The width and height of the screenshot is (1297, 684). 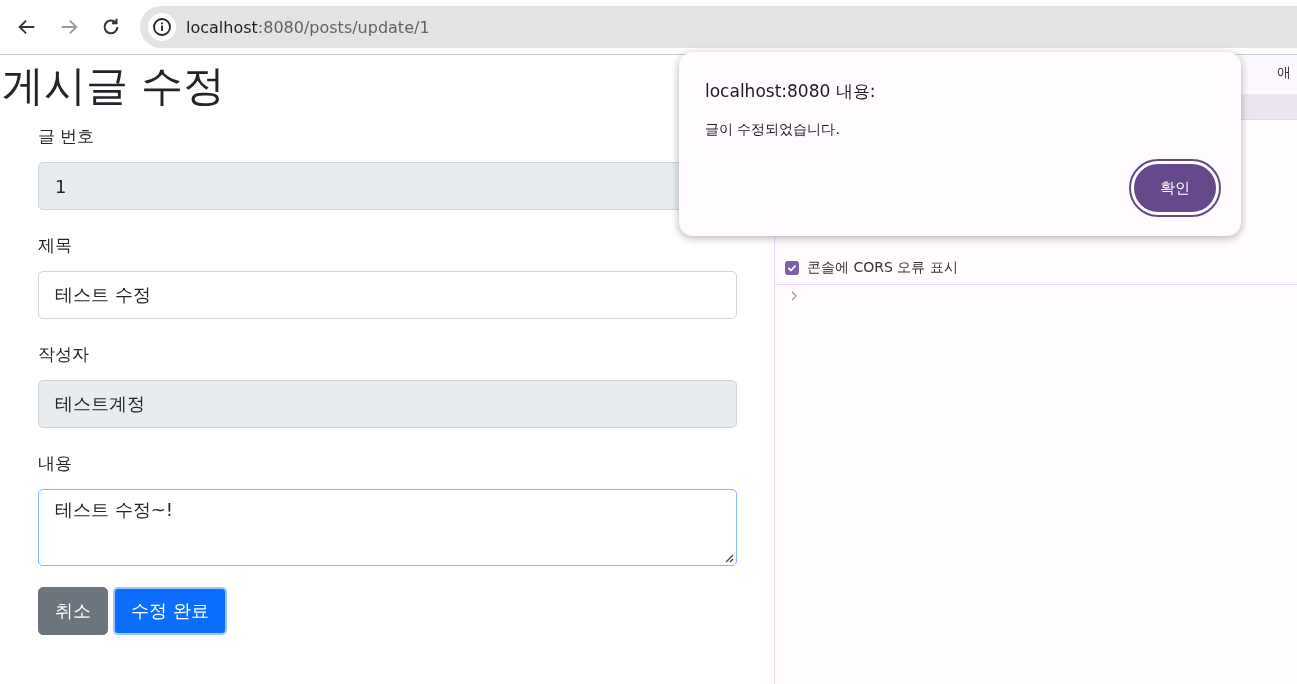 What do you see at coordinates (162, 27) in the screenshot?
I see `info-icon` at bounding box center [162, 27].